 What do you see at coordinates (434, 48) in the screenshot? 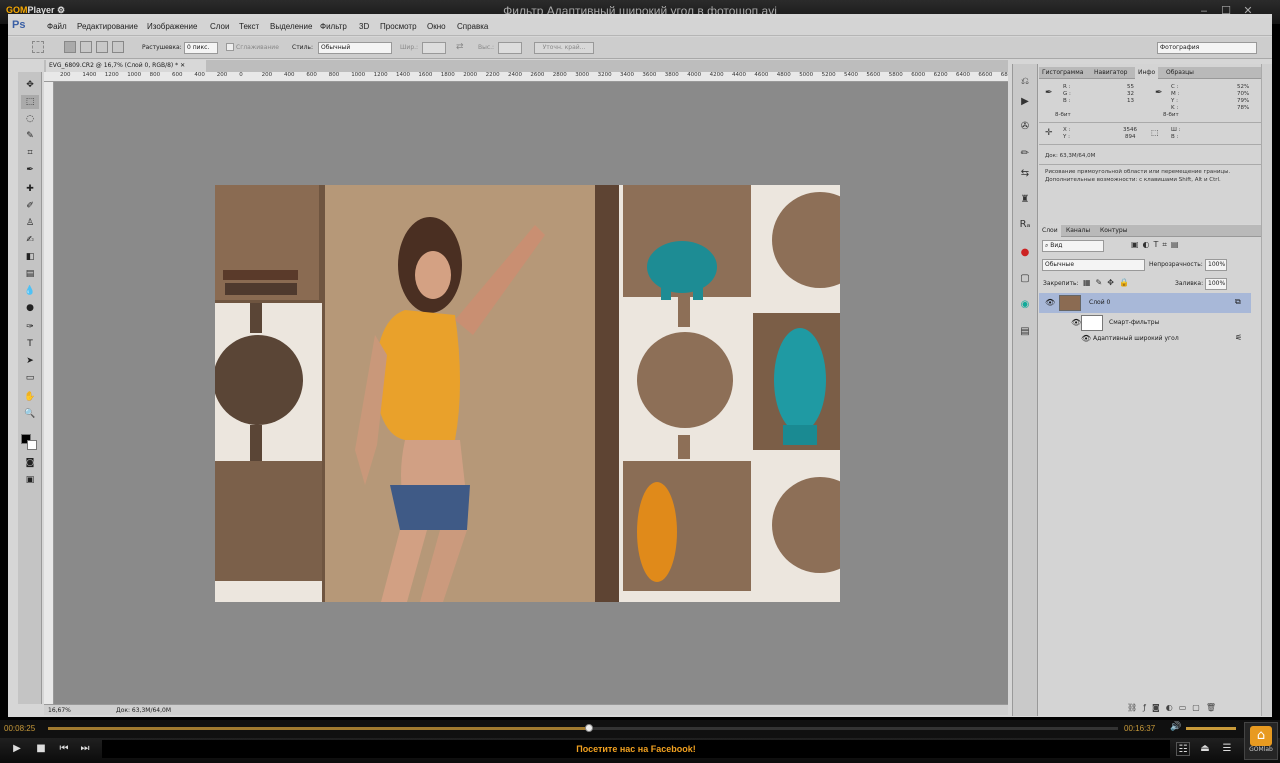
I see `width-input` at bounding box center [434, 48].